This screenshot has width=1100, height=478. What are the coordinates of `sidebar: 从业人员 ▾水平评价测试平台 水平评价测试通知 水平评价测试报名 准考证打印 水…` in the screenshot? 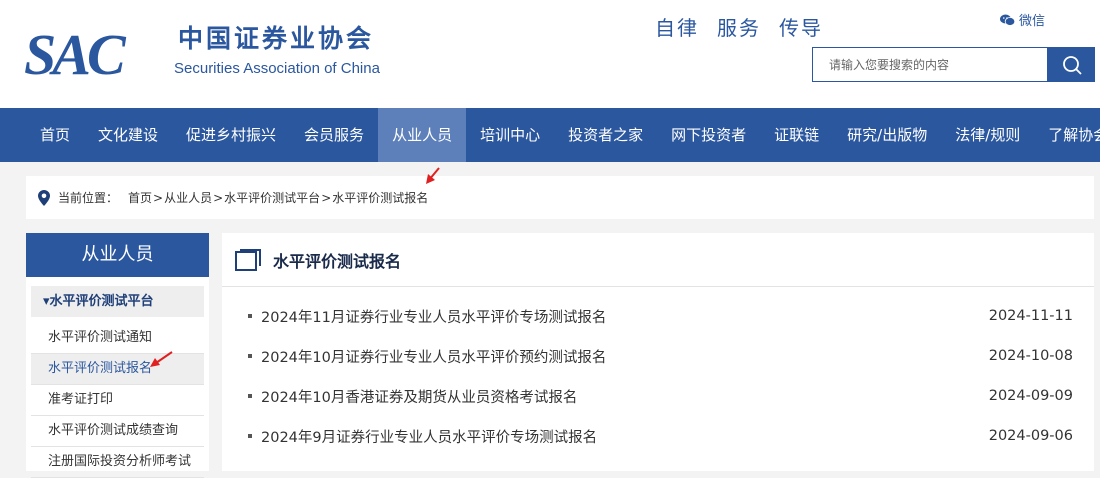 It's located at (117, 355).